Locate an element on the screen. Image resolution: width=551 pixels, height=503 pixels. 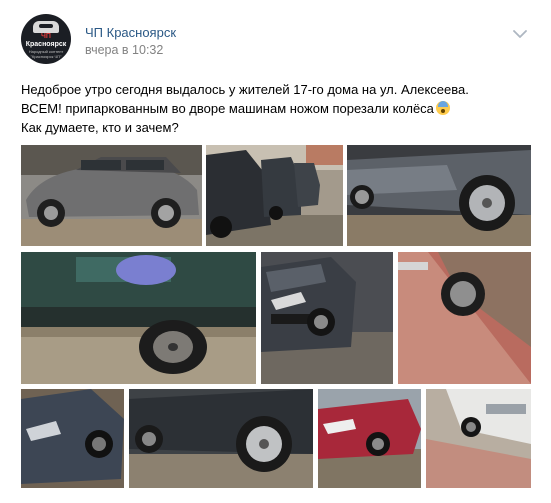
avatar-text-1: ЧП is located at coordinates (46, 36).